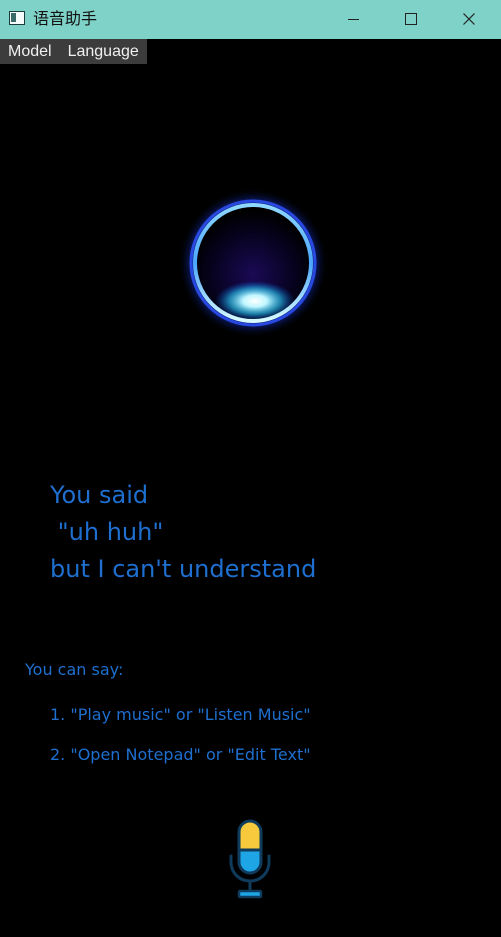 The height and width of the screenshot is (937, 501). Describe the element at coordinates (180, 714) in the screenshot. I see `hint-item: 1. "Play music" or "Listen Music"` at that location.